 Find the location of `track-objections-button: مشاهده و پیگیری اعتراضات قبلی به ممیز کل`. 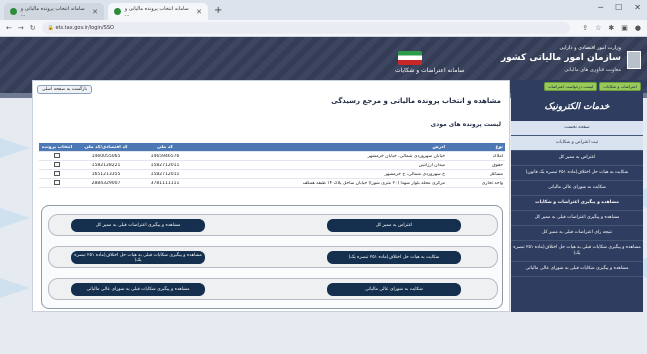

track-objections-button: مشاهده و پیگیری اعتراضات قبلی به ممیز کل is located at coordinates (138, 225).